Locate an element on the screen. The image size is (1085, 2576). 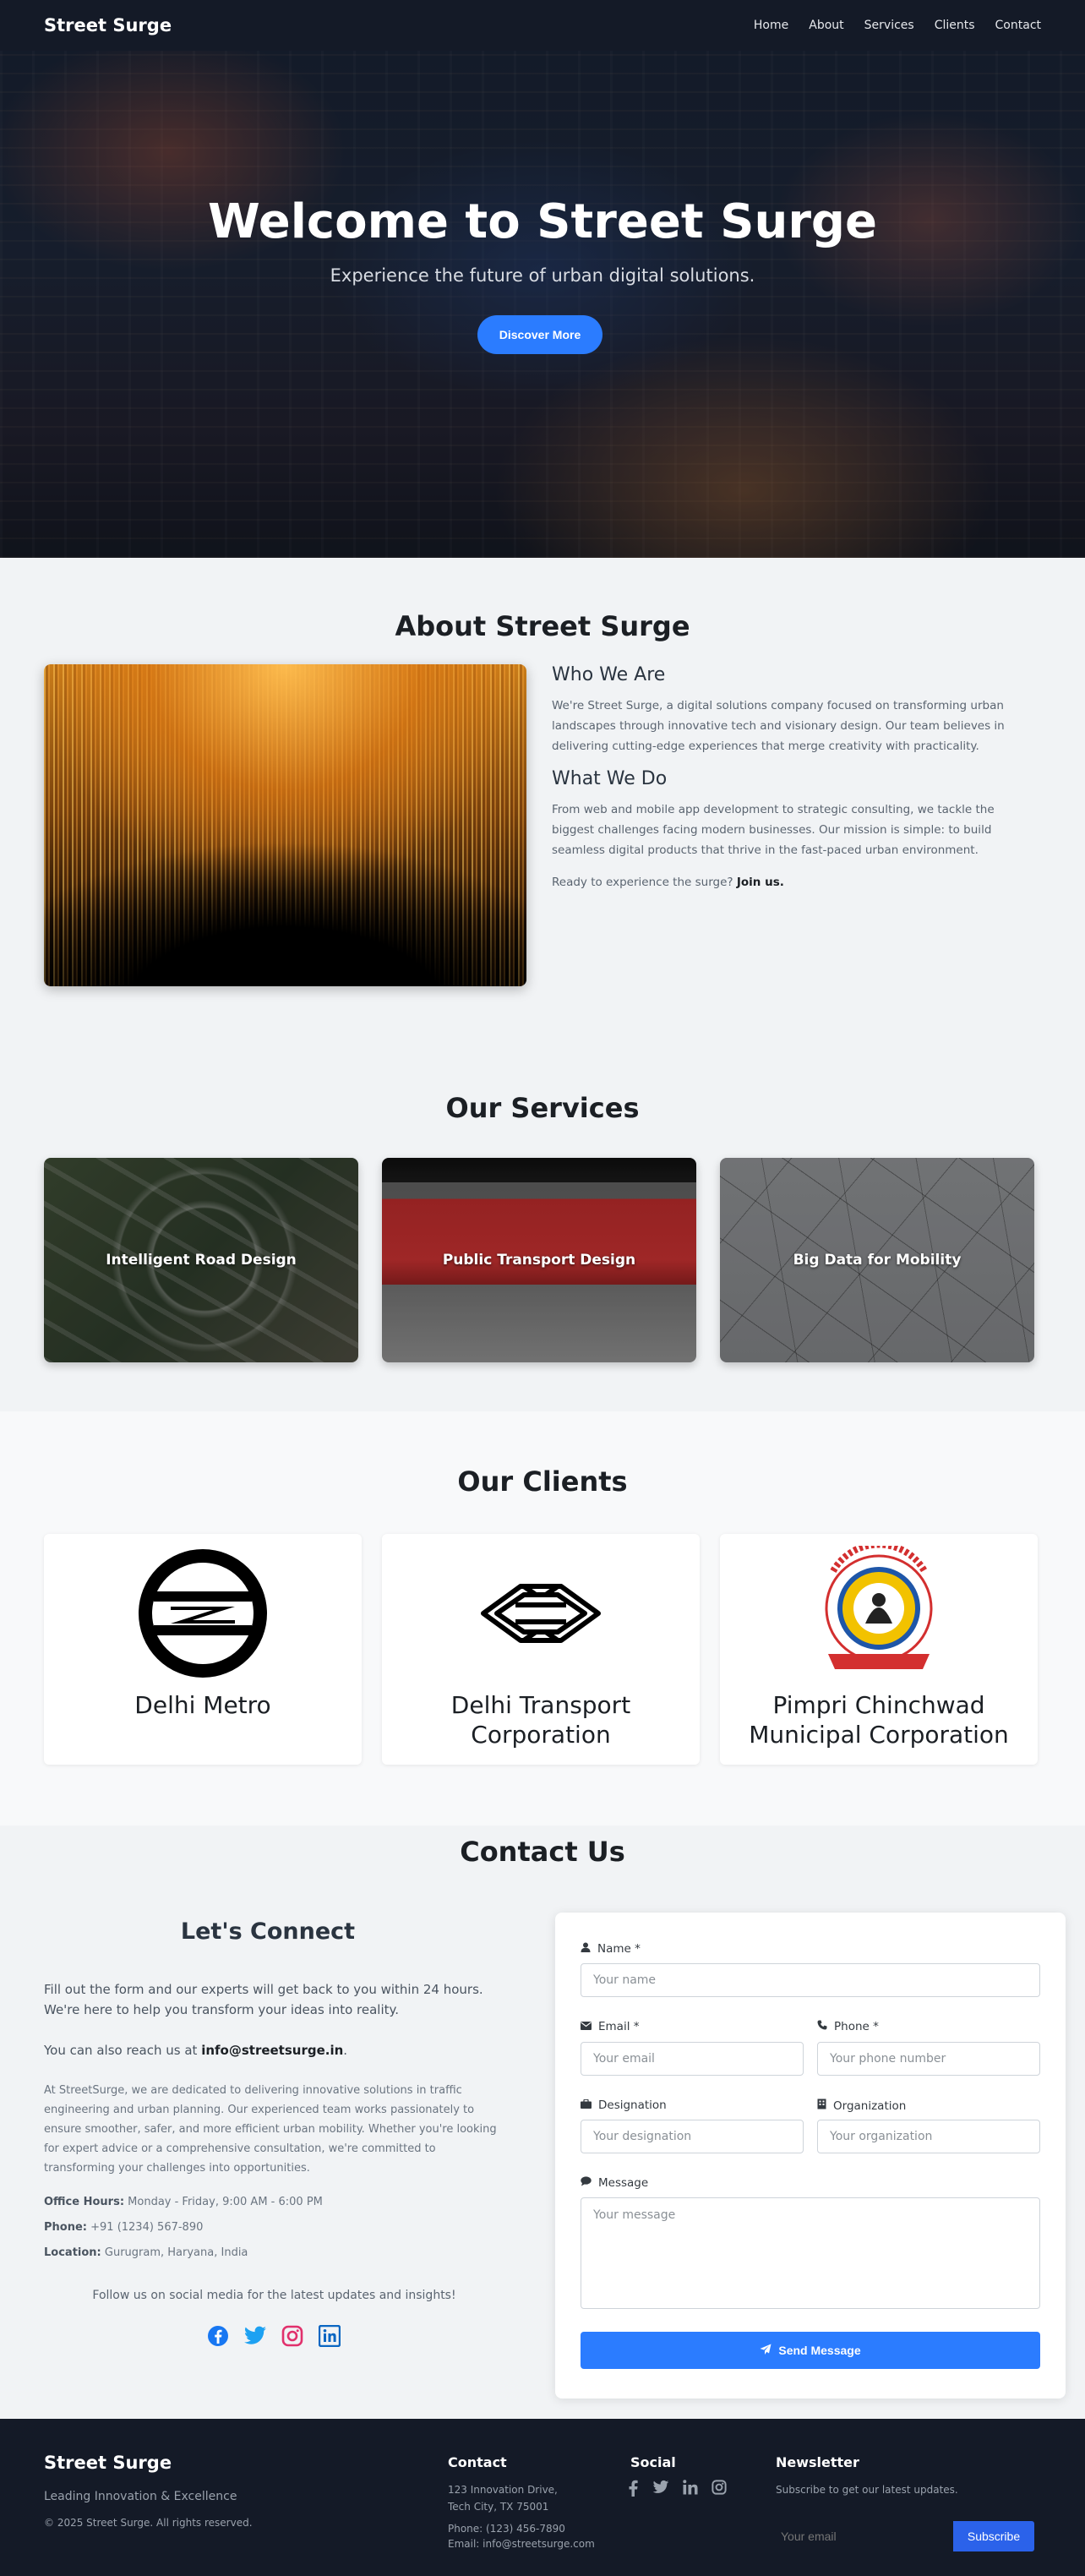
client-card-delhi-metro: Delhi Metro is located at coordinates (203, 1649).